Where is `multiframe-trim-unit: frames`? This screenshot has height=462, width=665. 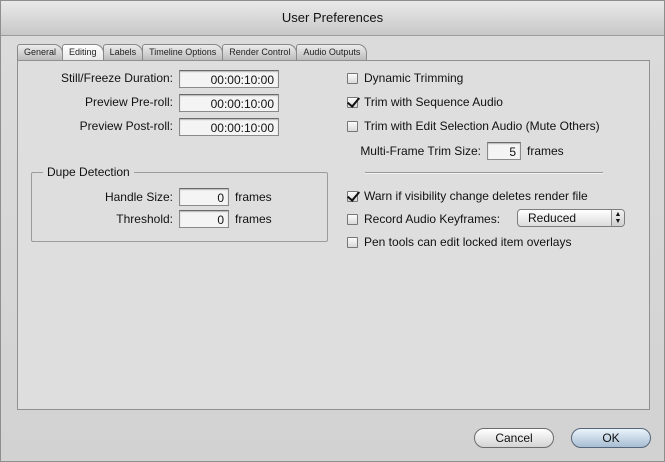
multiframe-trim-unit: frames is located at coordinates (545, 151).